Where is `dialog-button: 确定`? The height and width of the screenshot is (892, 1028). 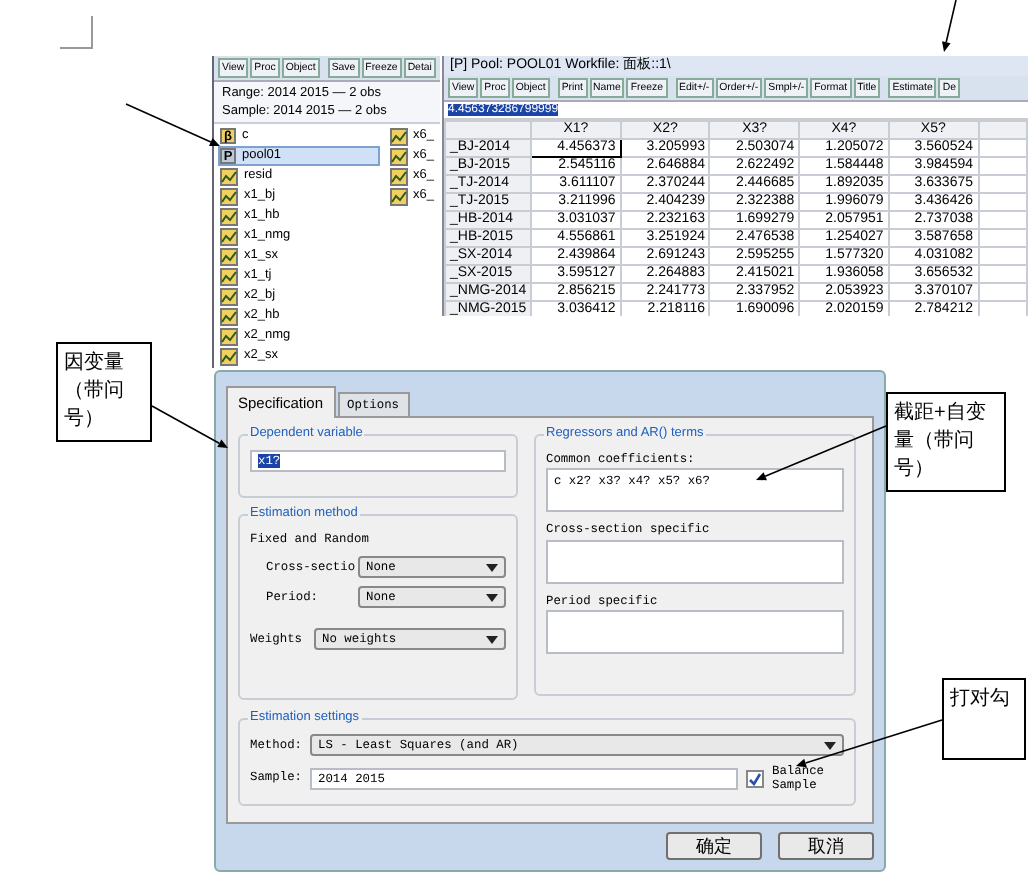
dialog-button: 确定 is located at coordinates (714, 846).